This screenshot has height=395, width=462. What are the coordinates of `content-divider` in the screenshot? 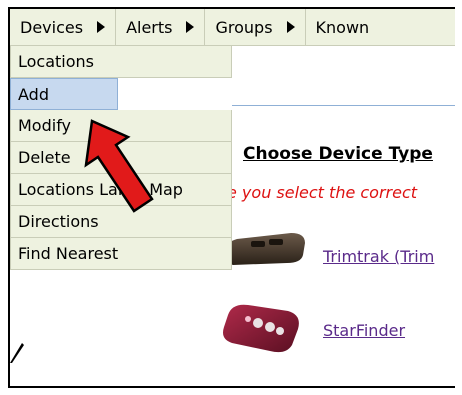 It's located at (343, 105).